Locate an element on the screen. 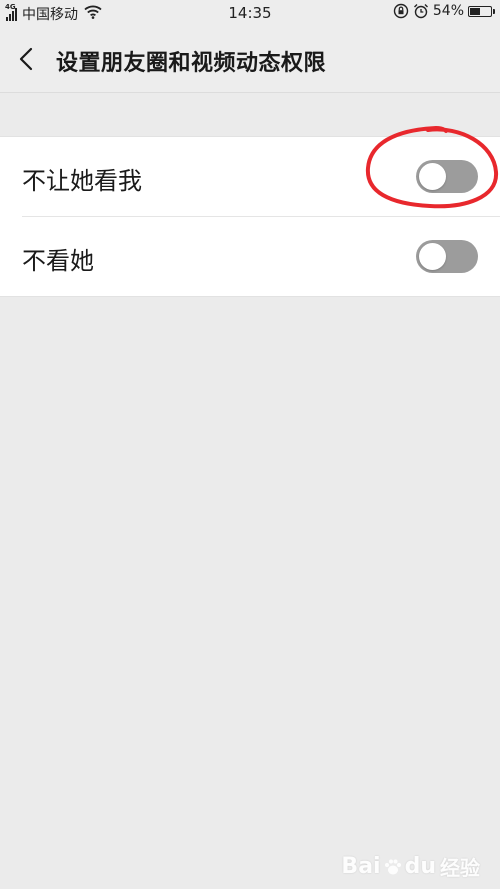  nav-bar: 设置朋友圈和视频动态权限 is located at coordinates (250, 59).